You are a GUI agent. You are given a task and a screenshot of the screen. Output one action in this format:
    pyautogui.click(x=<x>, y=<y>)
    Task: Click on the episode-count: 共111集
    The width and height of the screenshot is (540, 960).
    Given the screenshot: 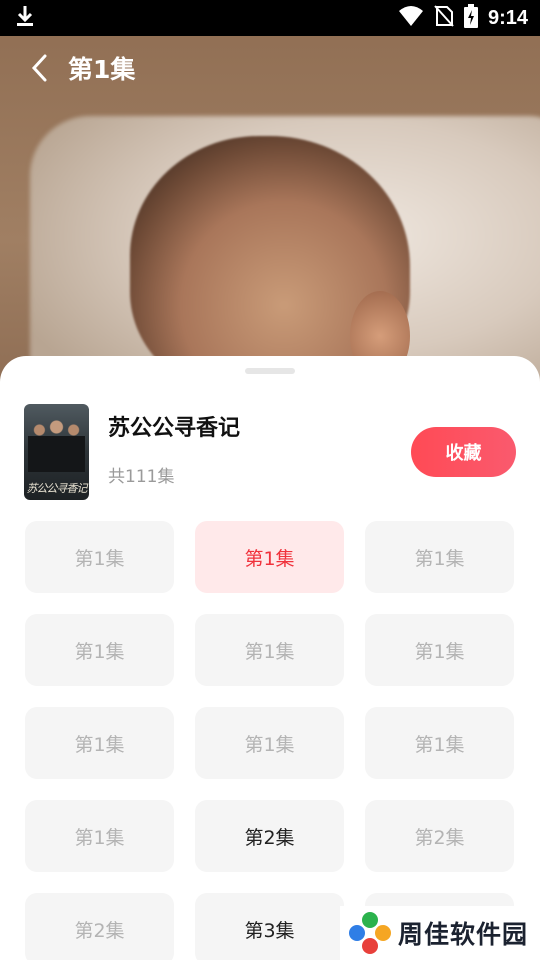 What is the action you would take?
    pyautogui.click(x=141, y=477)
    